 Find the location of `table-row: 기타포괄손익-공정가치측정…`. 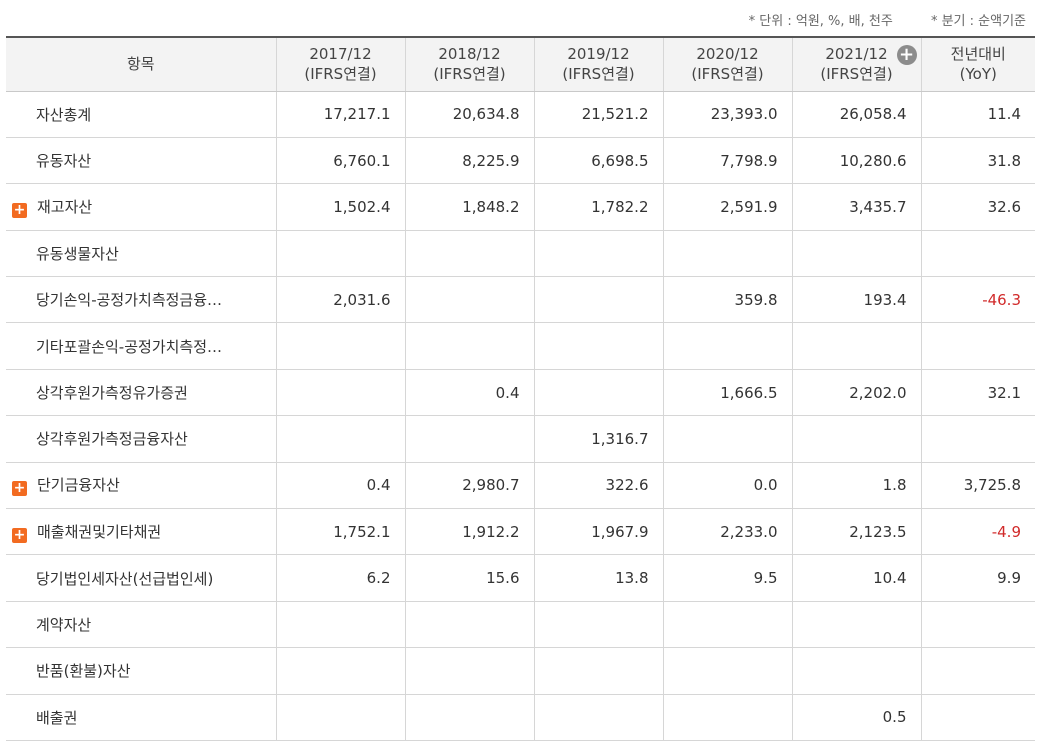

table-row: 기타포괄손익-공정가치측정… is located at coordinates (520, 346).